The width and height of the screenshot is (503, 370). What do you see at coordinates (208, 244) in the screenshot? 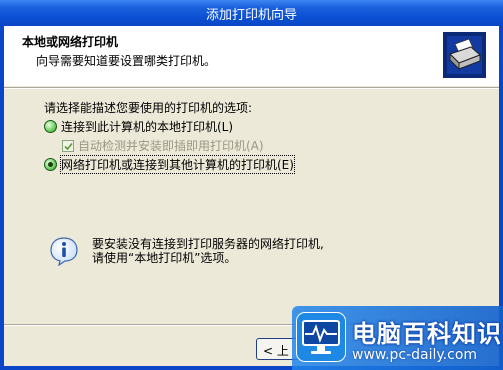
I see `info-line-1: 要安装没有连接到打印服务器的网络打印机,` at bounding box center [208, 244].